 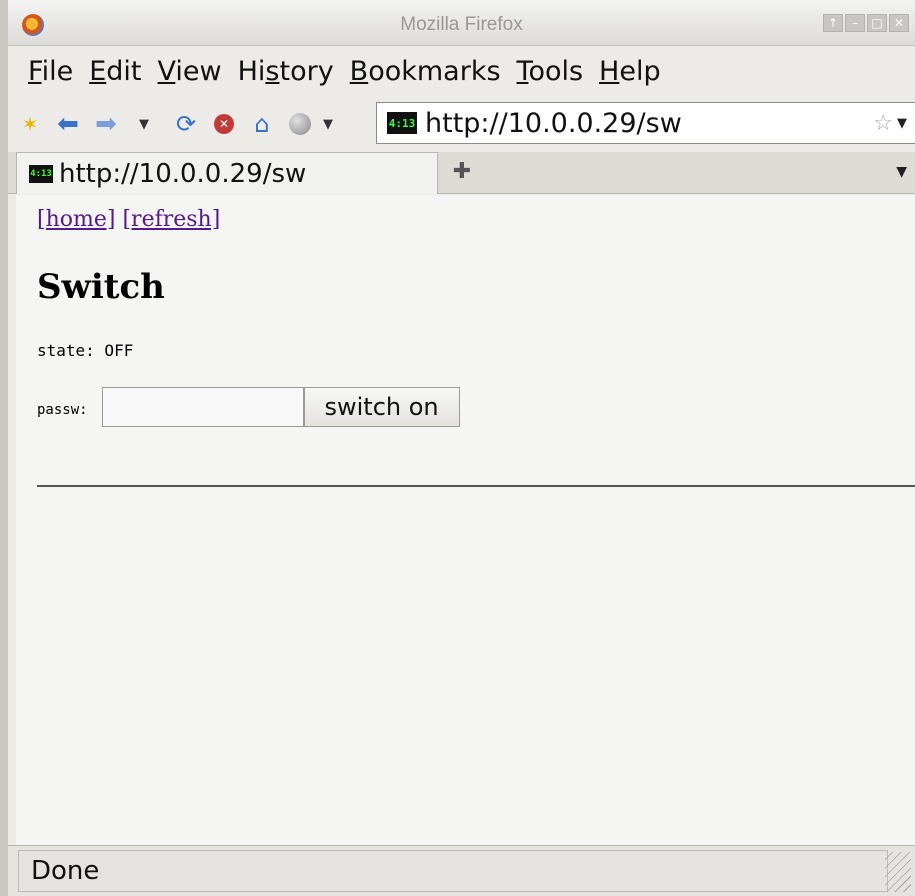 I want to click on refresh-link: [refresh], so click(x=171, y=219).